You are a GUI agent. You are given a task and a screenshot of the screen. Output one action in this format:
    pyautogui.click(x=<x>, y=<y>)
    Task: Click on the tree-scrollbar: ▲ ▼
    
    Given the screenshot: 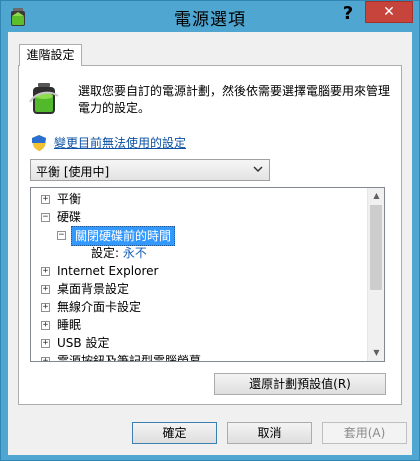 What is the action you would take?
    pyautogui.click(x=375, y=274)
    